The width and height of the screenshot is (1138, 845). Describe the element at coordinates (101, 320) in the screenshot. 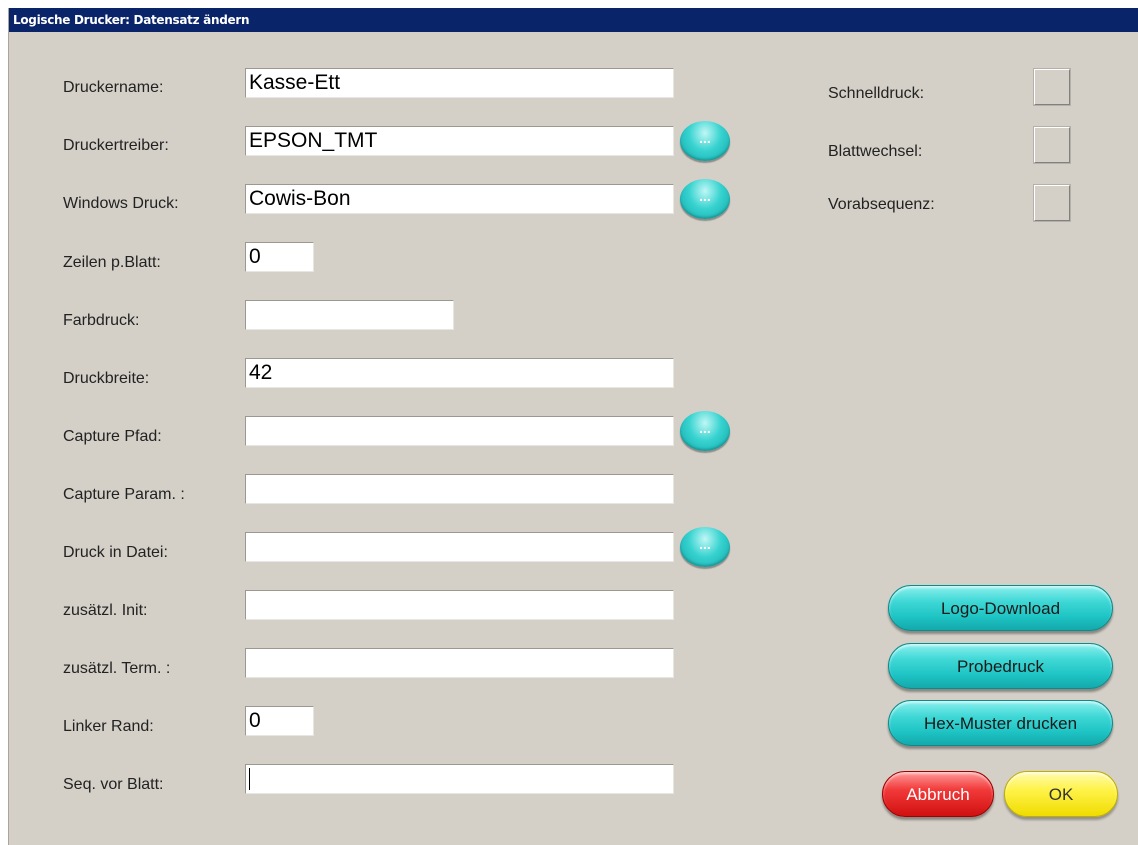

I see `farbdruck-label: Farbdruck:` at that location.